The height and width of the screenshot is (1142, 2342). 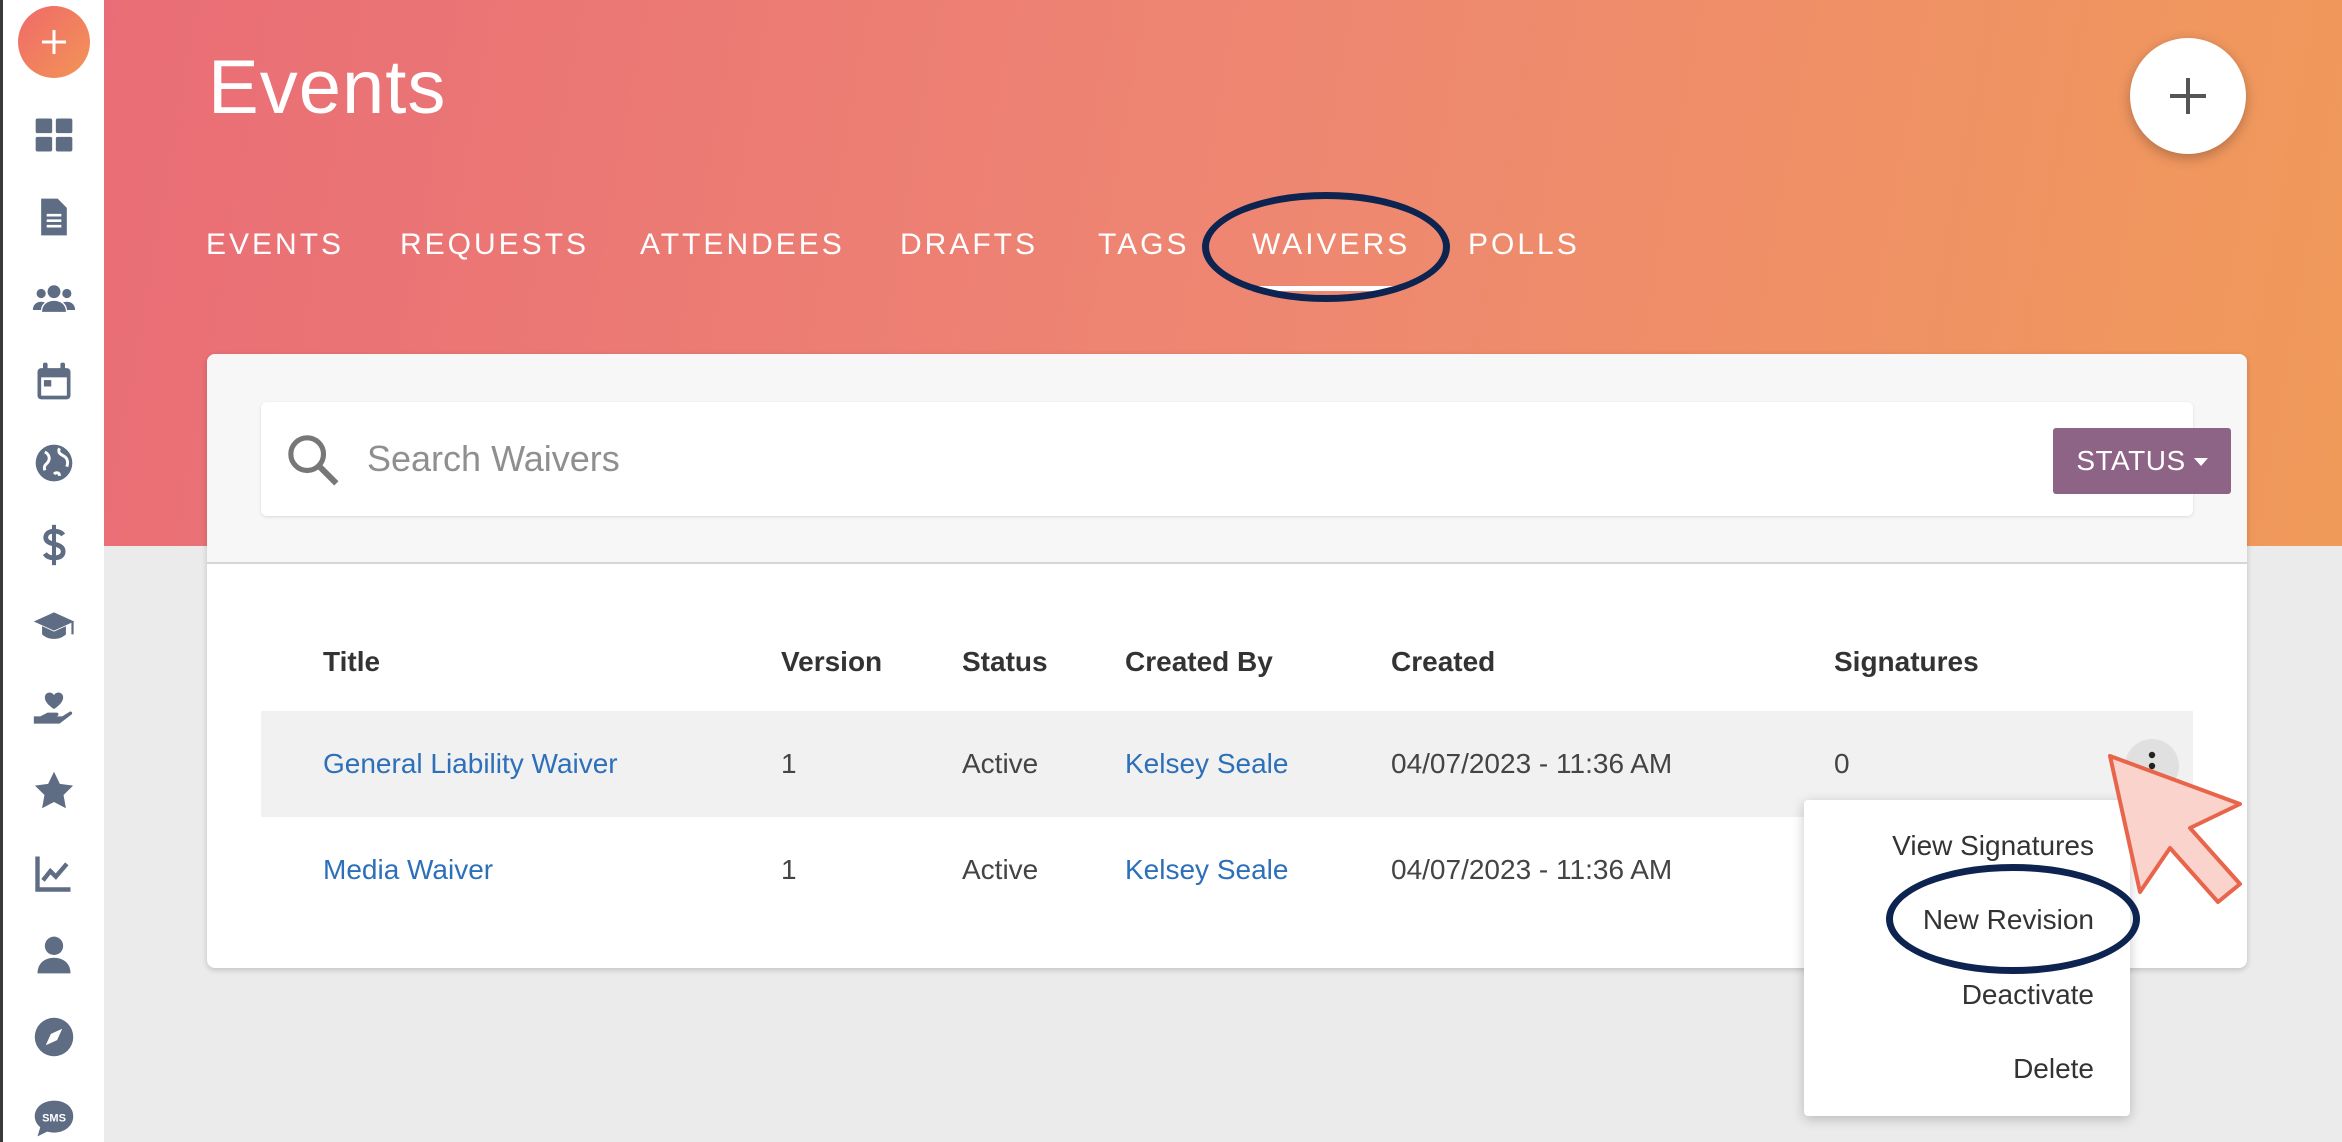 I want to click on sms-icon: SMS, so click(x=54, y=1118).